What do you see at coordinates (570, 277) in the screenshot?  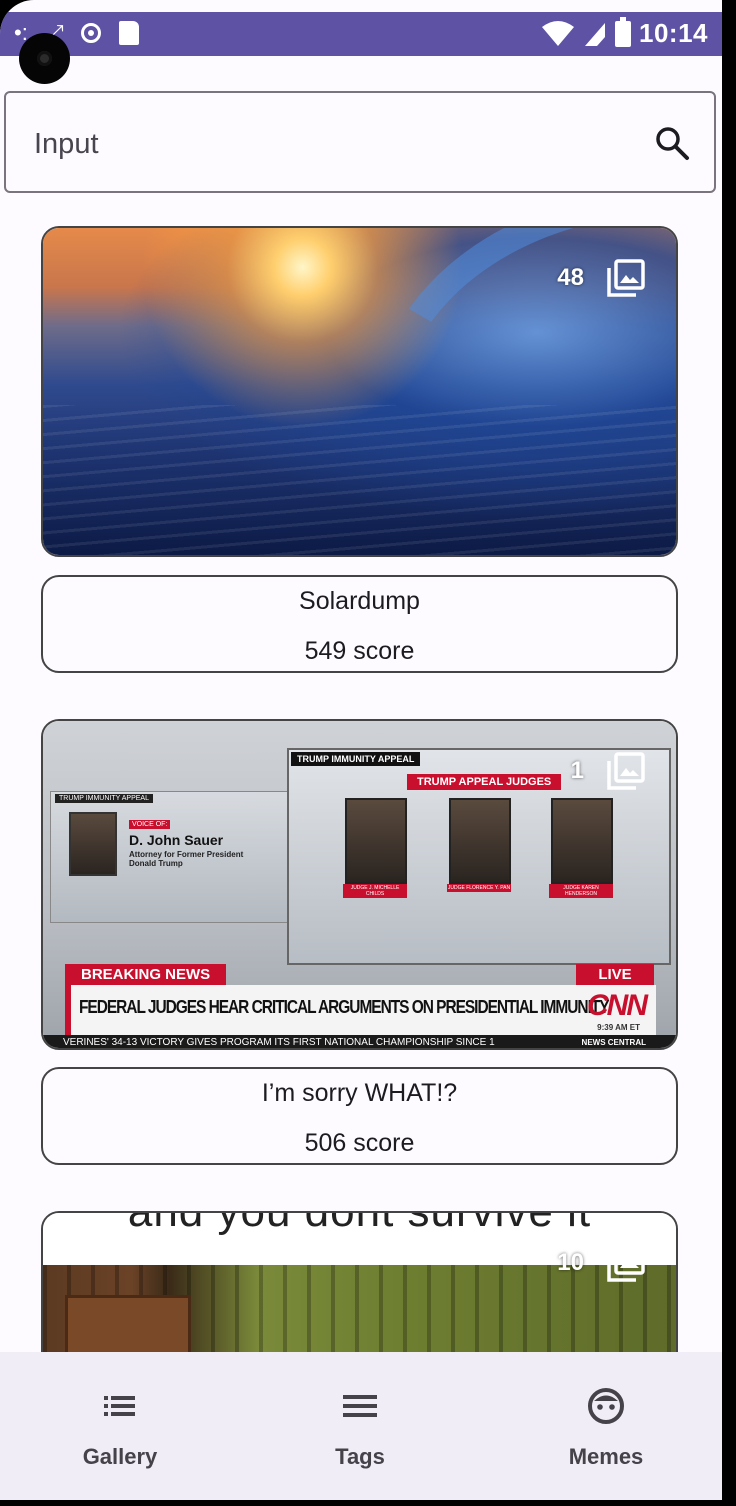 I see `image-count: 48` at bounding box center [570, 277].